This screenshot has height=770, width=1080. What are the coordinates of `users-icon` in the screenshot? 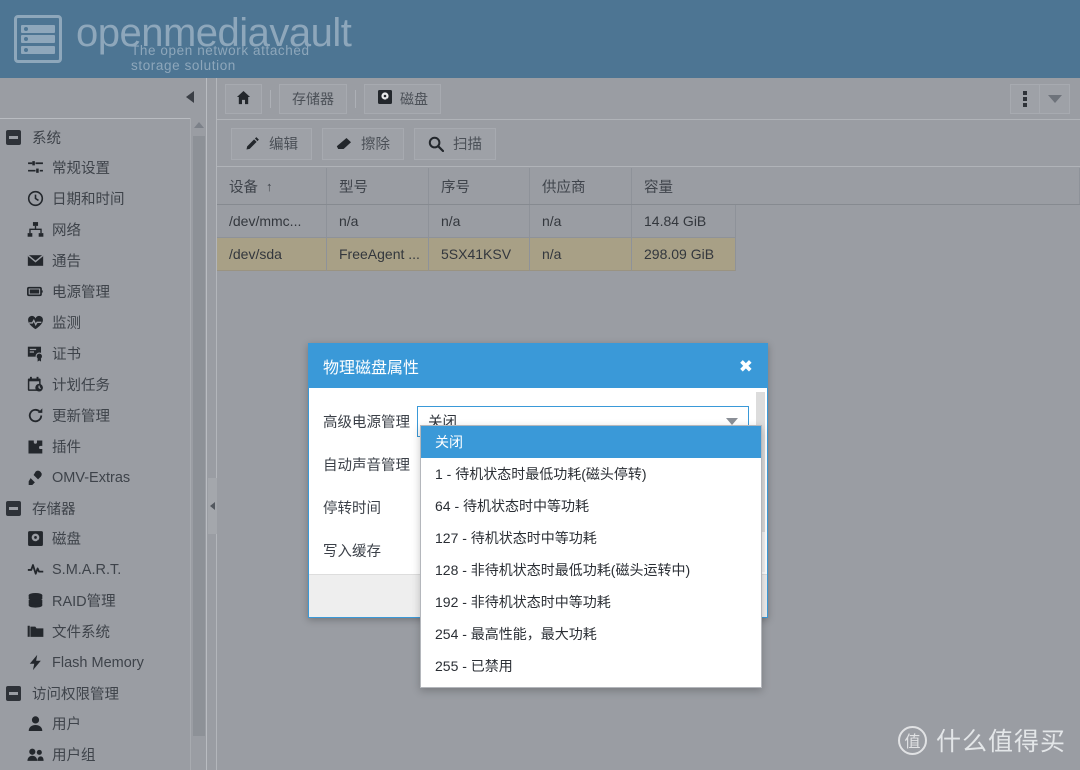 It's located at (35, 755).